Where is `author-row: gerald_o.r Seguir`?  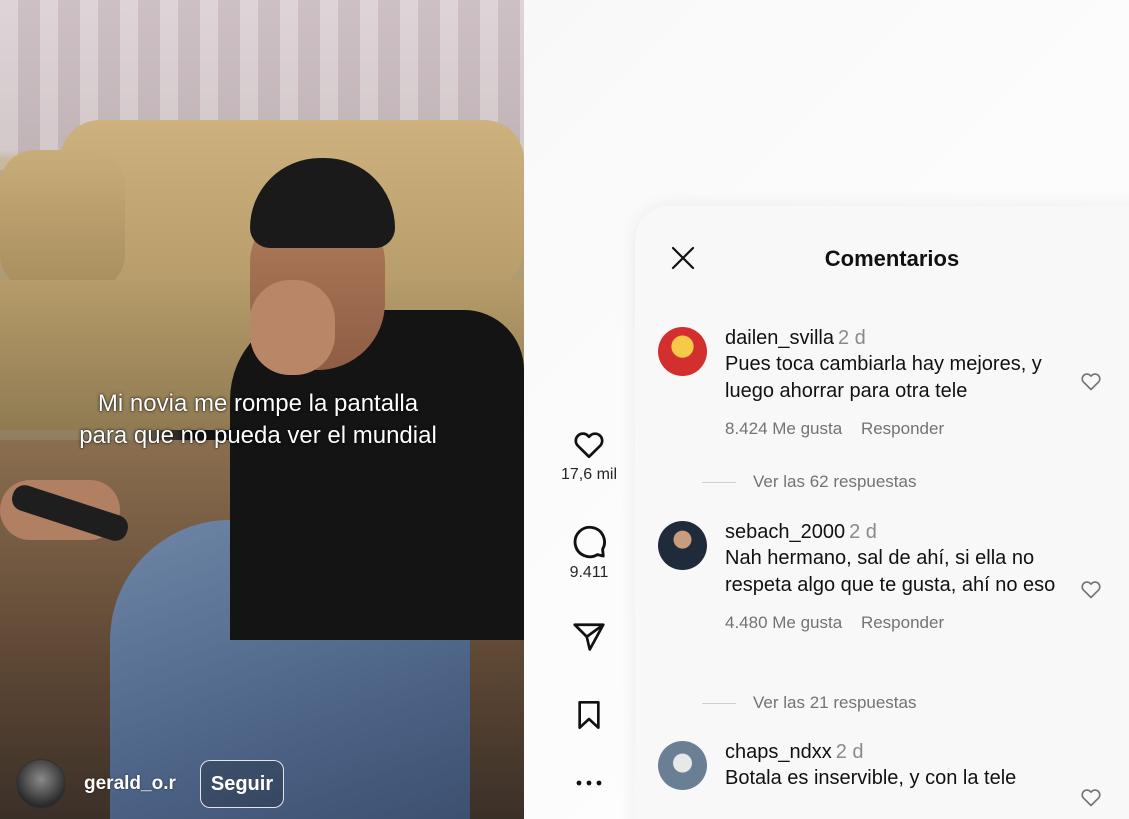
author-row: gerald_o.r Seguir is located at coordinates (150, 784).